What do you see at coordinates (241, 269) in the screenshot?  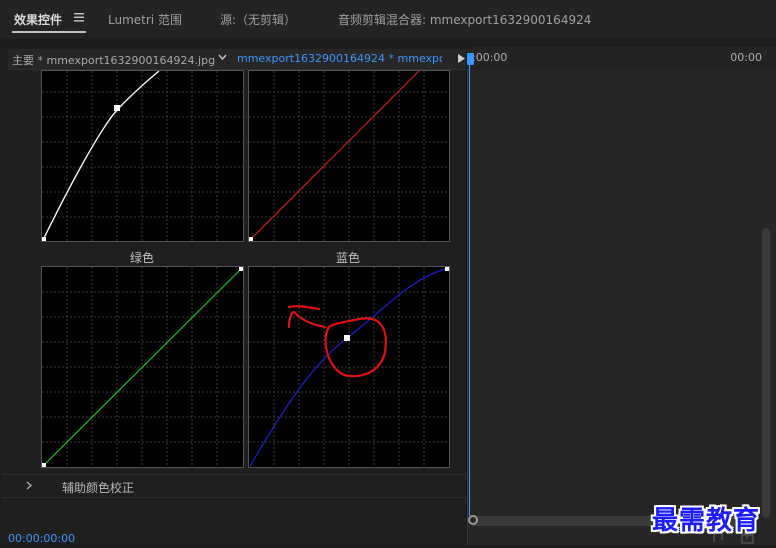 I see `green-curve-end-point` at bounding box center [241, 269].